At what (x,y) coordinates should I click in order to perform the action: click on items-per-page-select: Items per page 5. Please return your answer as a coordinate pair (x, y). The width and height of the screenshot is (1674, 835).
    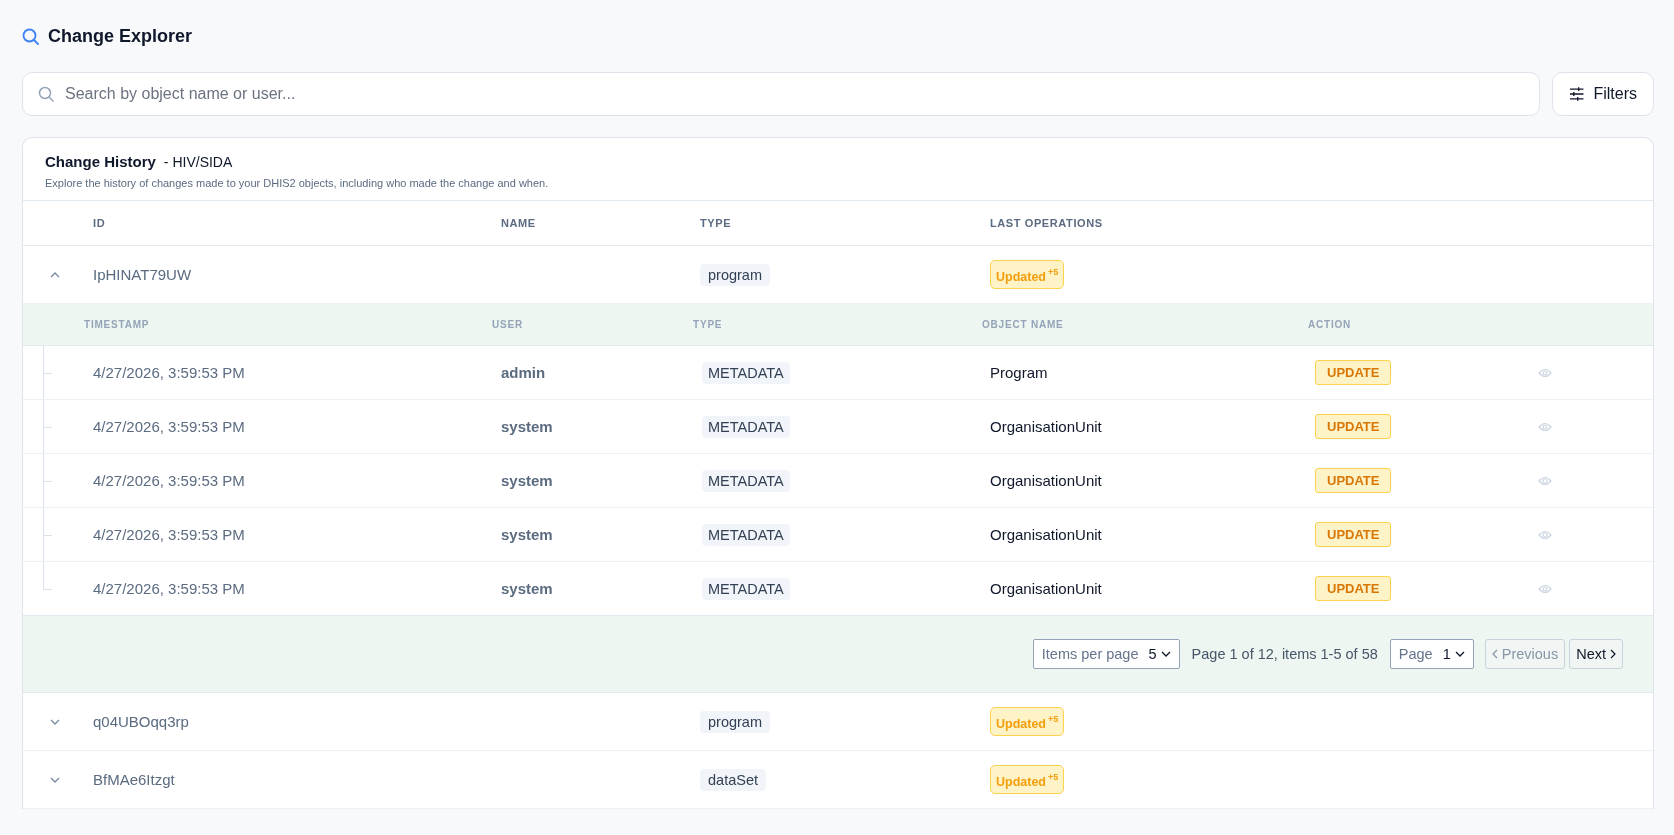
    Looking at the image, I should click on (1106, 654).